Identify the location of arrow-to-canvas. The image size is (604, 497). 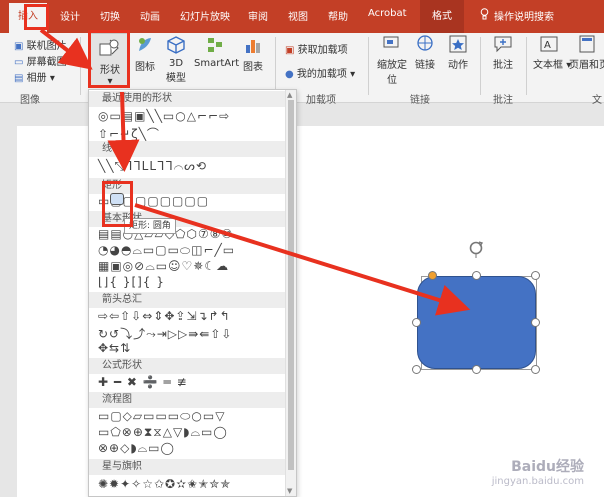
(302, 259).